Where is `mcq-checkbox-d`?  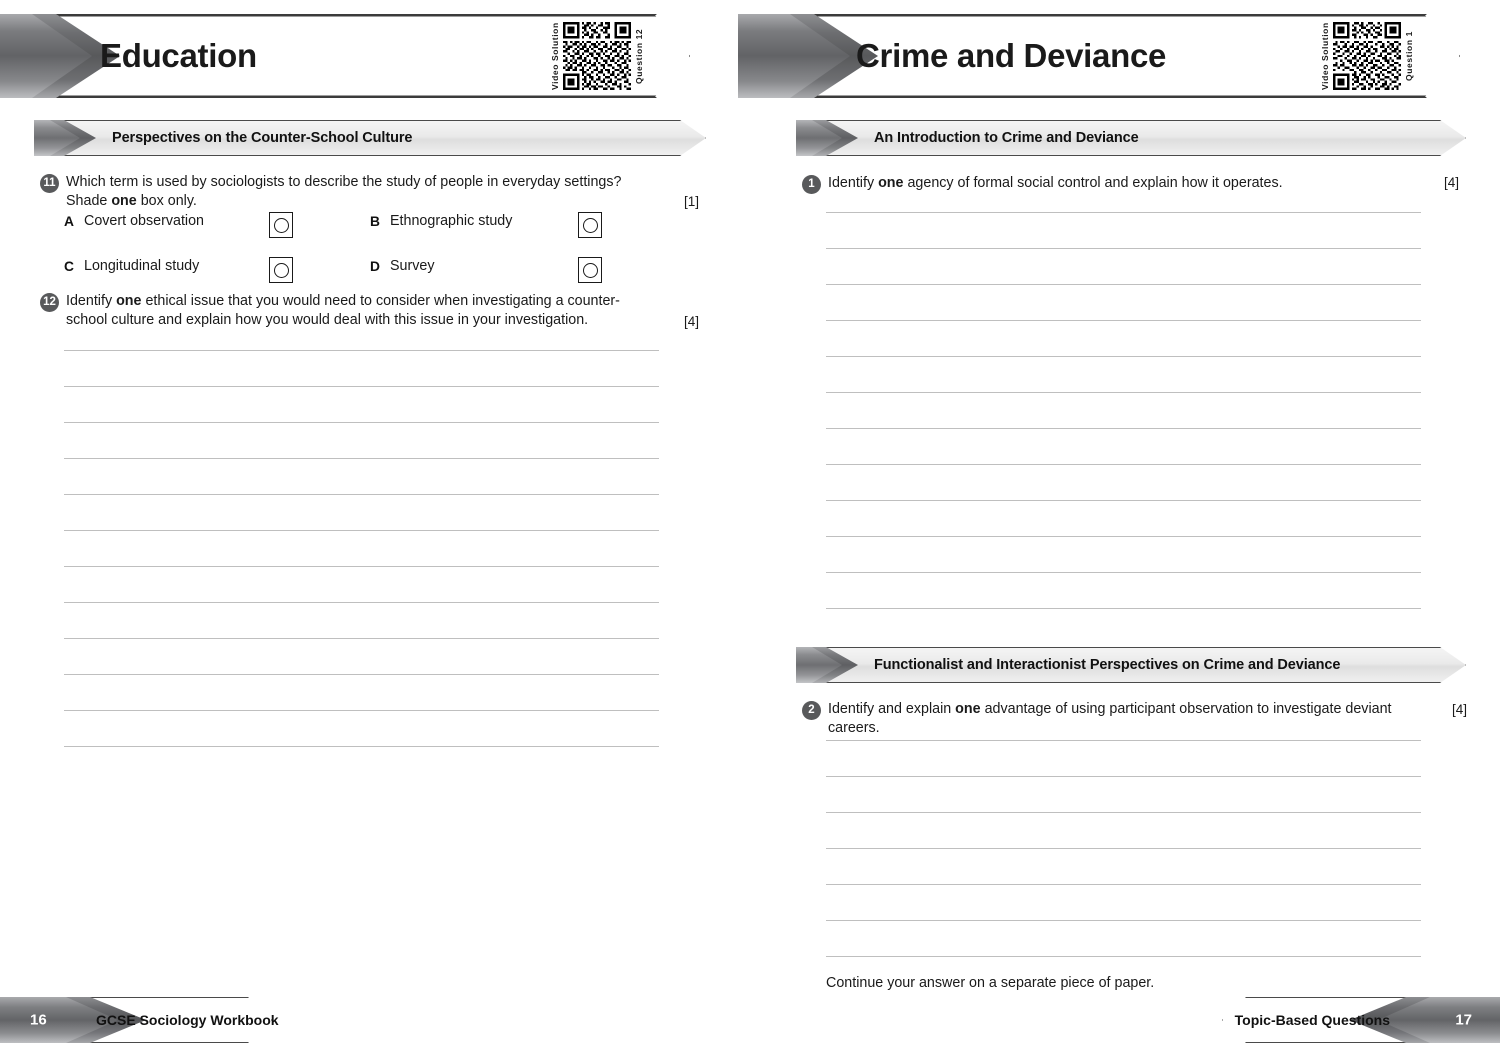 mcq-checkbox-d is located at coordinates (590, 270).